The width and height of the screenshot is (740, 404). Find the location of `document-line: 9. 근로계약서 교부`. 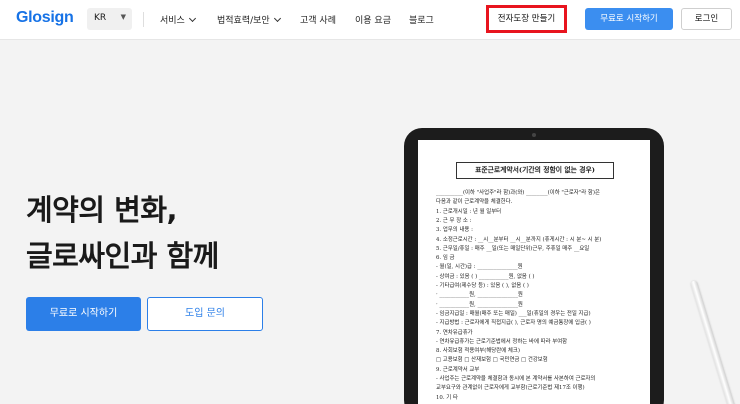

document-line: 9. 근로계약서 교부 is located at coordinates (458, 369).